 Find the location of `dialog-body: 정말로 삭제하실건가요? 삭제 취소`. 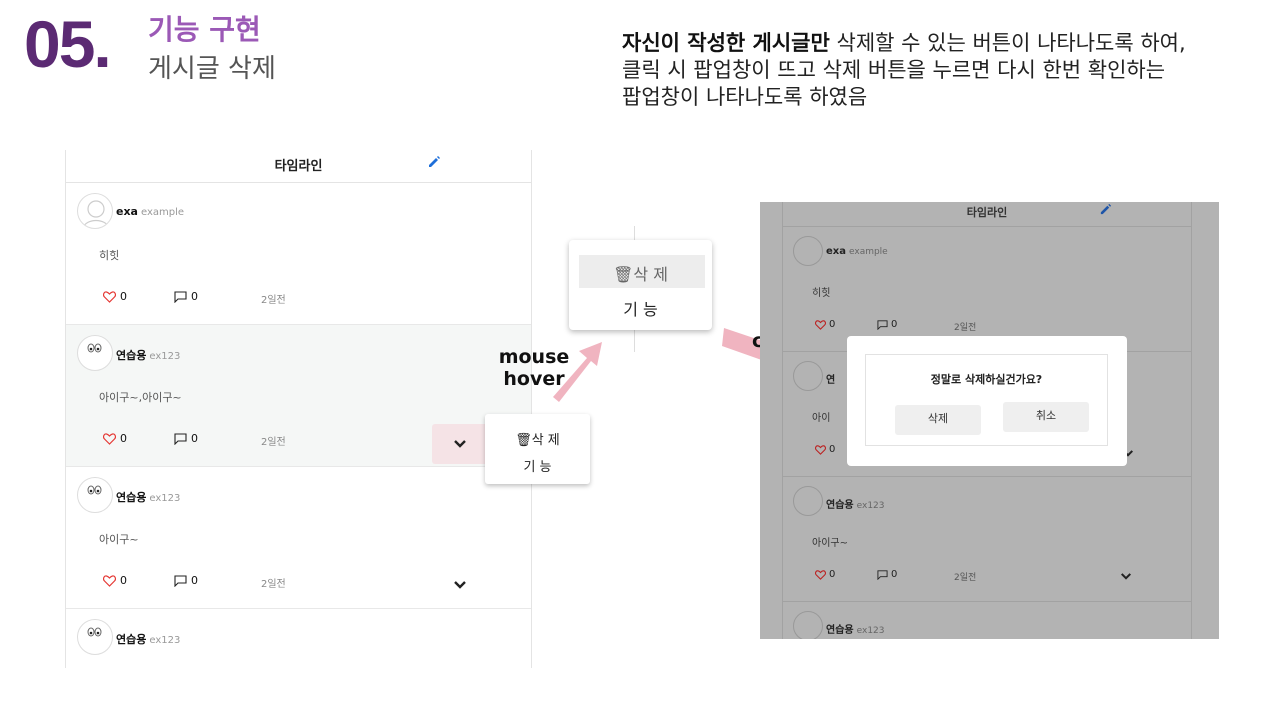

dialog-body: 정말로 삭제하실건가요? 삭제 취소 is located at coordinates (986, 400).